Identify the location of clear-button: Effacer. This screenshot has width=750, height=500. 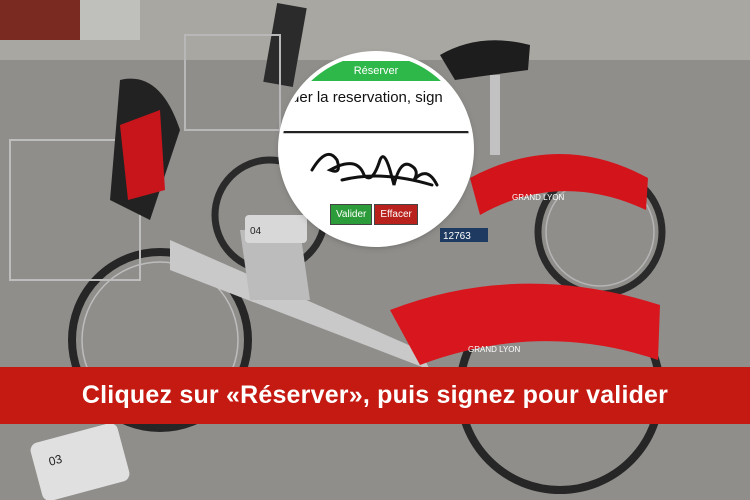
(396, 214).